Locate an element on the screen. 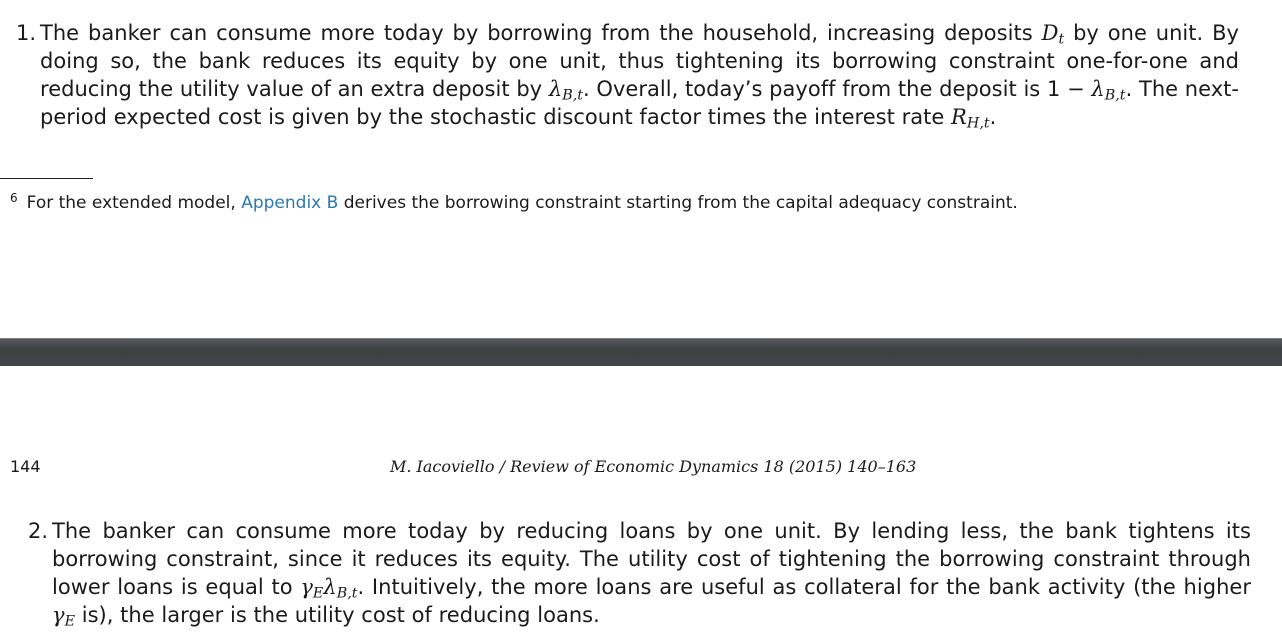  list-item-number: 1. is located at coordinates (26, 33).